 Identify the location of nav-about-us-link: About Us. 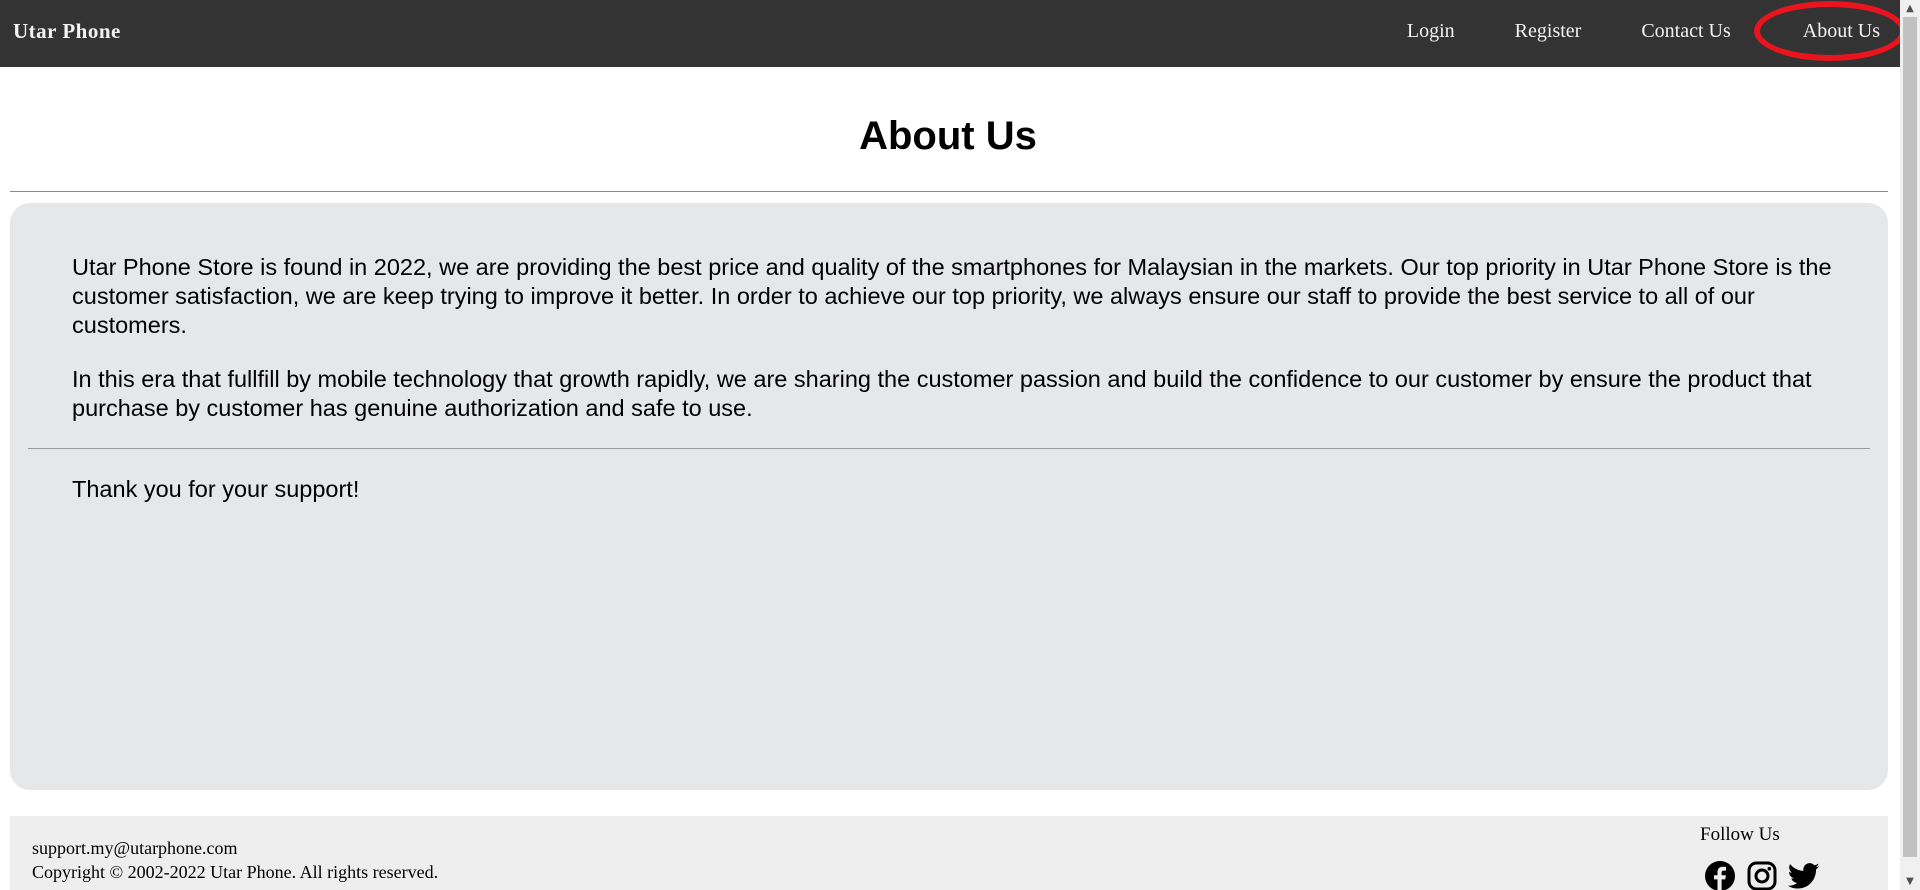
(1830, 31).